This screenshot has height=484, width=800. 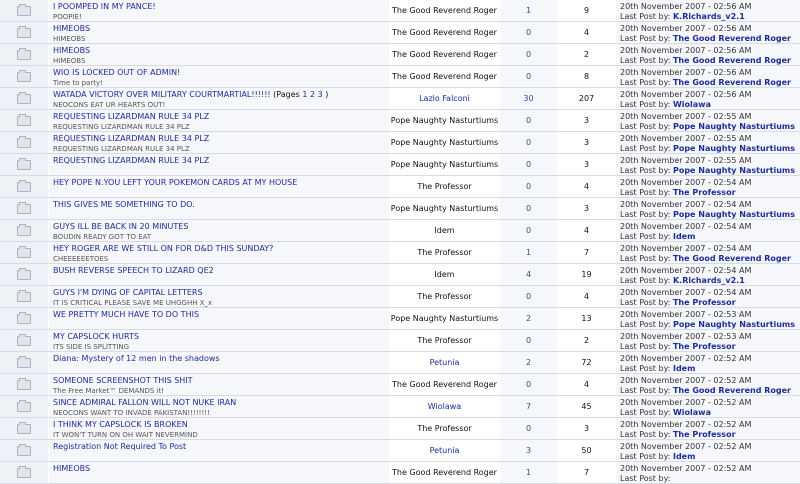 I want to click on topic-title-link: SINCE ADMIRAL FALLON WILL NOT NUKE IRAN, so click(x=144, y=402).